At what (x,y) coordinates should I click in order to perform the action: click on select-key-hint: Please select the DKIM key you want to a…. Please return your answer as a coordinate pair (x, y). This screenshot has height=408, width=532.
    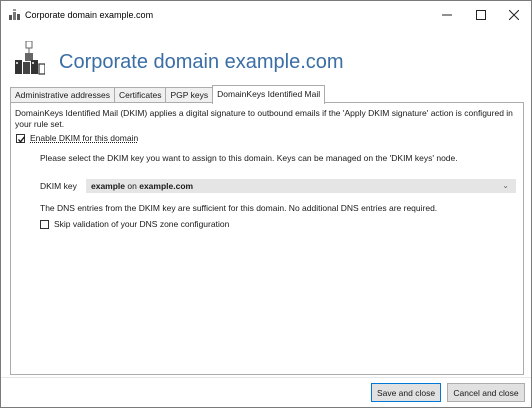
    Looking at the image, I should click on (249, 158).